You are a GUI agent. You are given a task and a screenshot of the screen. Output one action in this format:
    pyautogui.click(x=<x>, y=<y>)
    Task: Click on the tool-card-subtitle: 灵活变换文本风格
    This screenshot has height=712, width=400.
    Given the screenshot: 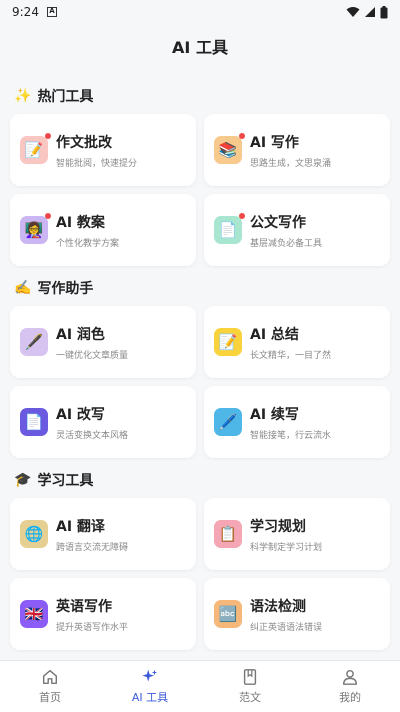 What is the action you would take?
    pyautogui.click(x=92, y=435)
    